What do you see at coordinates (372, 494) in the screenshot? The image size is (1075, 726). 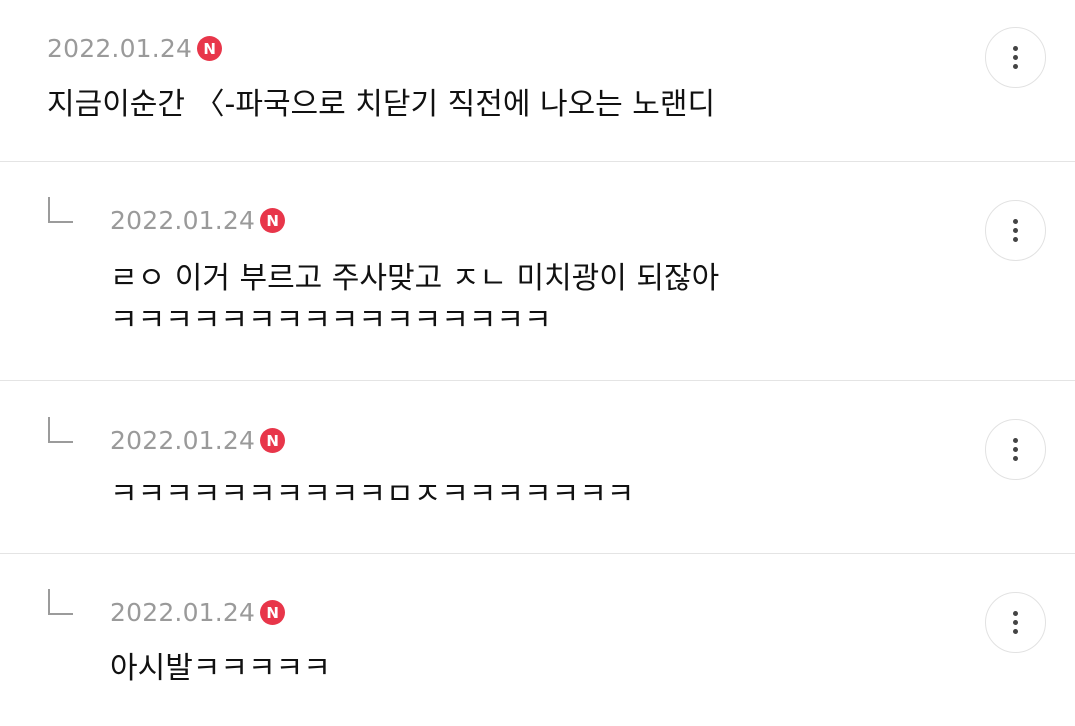 I see `comment-text: ㅋㅋㅋㅋㅋㅋㅋㅋㅋㅋㅁㅈㅋㅋㅋㅋㅋㅋㅋ` at bounding box center [372, 494].